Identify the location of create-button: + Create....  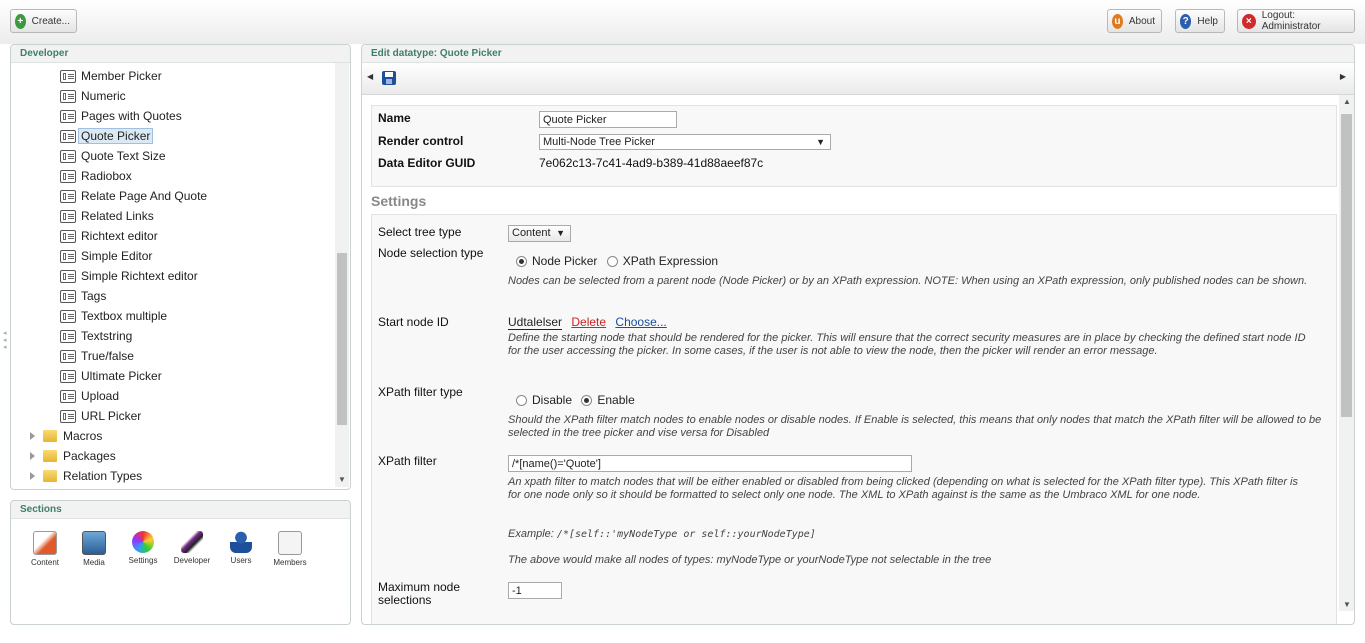
(43, 21).